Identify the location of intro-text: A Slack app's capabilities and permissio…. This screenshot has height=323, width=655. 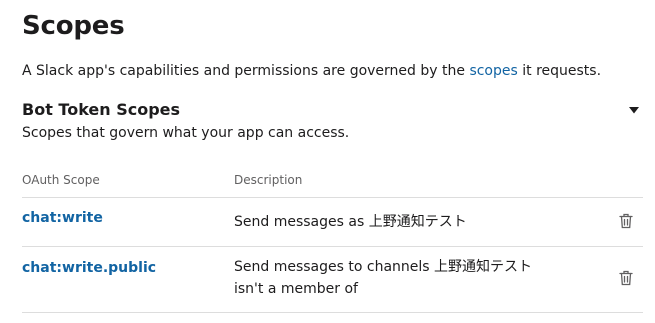
(311, 71).